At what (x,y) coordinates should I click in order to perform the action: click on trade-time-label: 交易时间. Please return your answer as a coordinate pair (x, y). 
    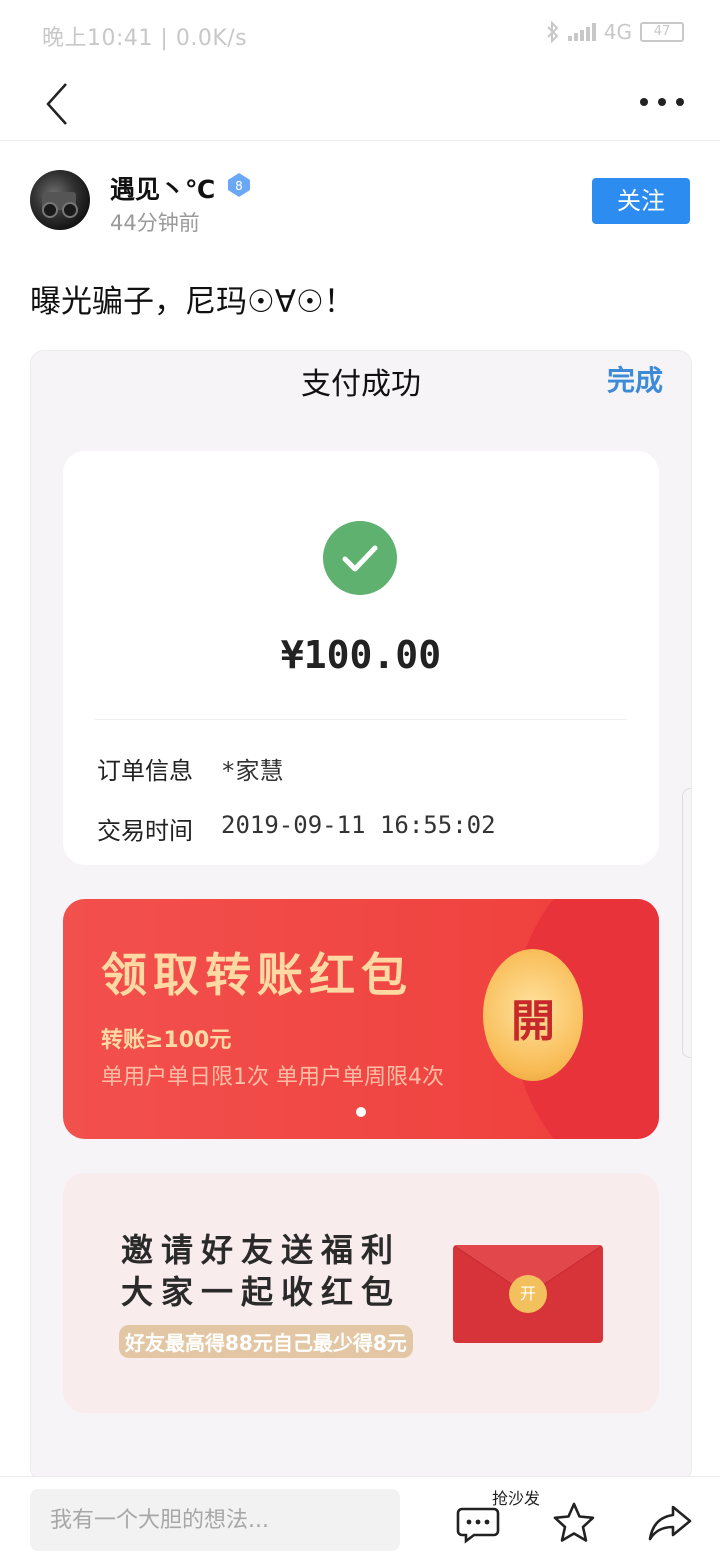
    Looking at the image, I should click on (145, 831).